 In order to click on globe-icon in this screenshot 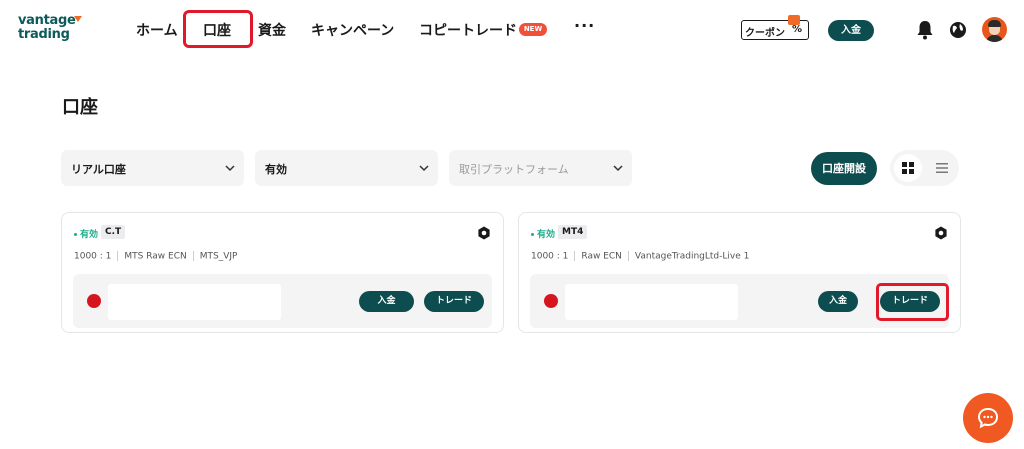, I will do `click(958, 30)`.